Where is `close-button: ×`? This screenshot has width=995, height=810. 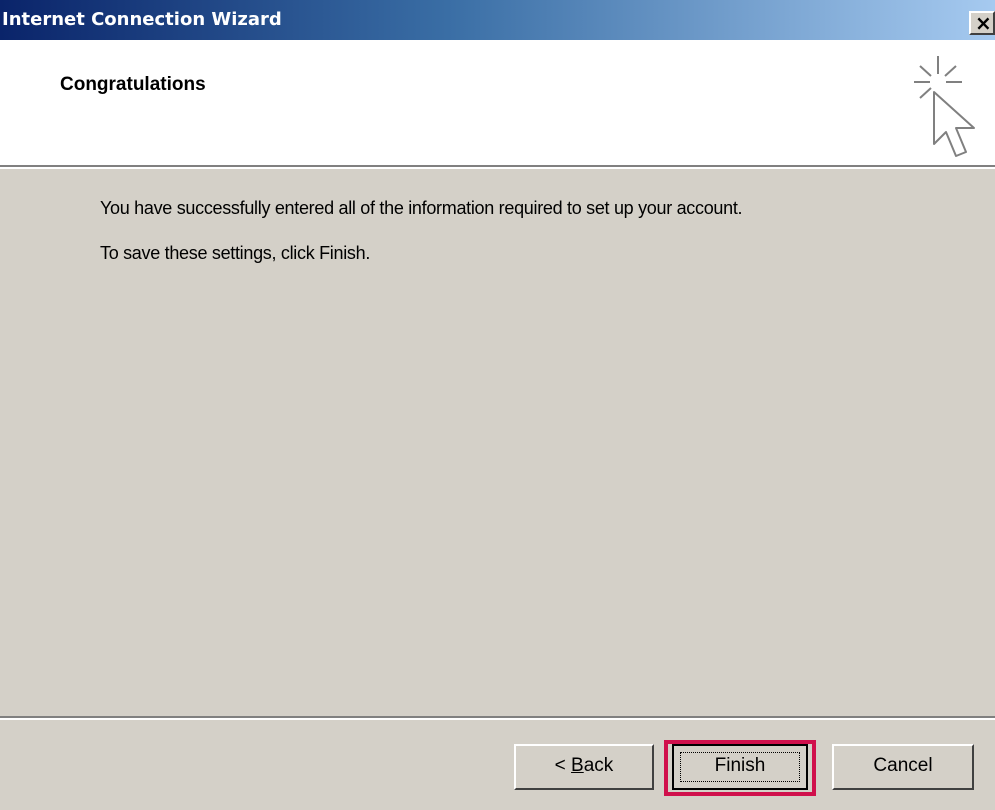 close-button: × is located at coordinates (982, 23).